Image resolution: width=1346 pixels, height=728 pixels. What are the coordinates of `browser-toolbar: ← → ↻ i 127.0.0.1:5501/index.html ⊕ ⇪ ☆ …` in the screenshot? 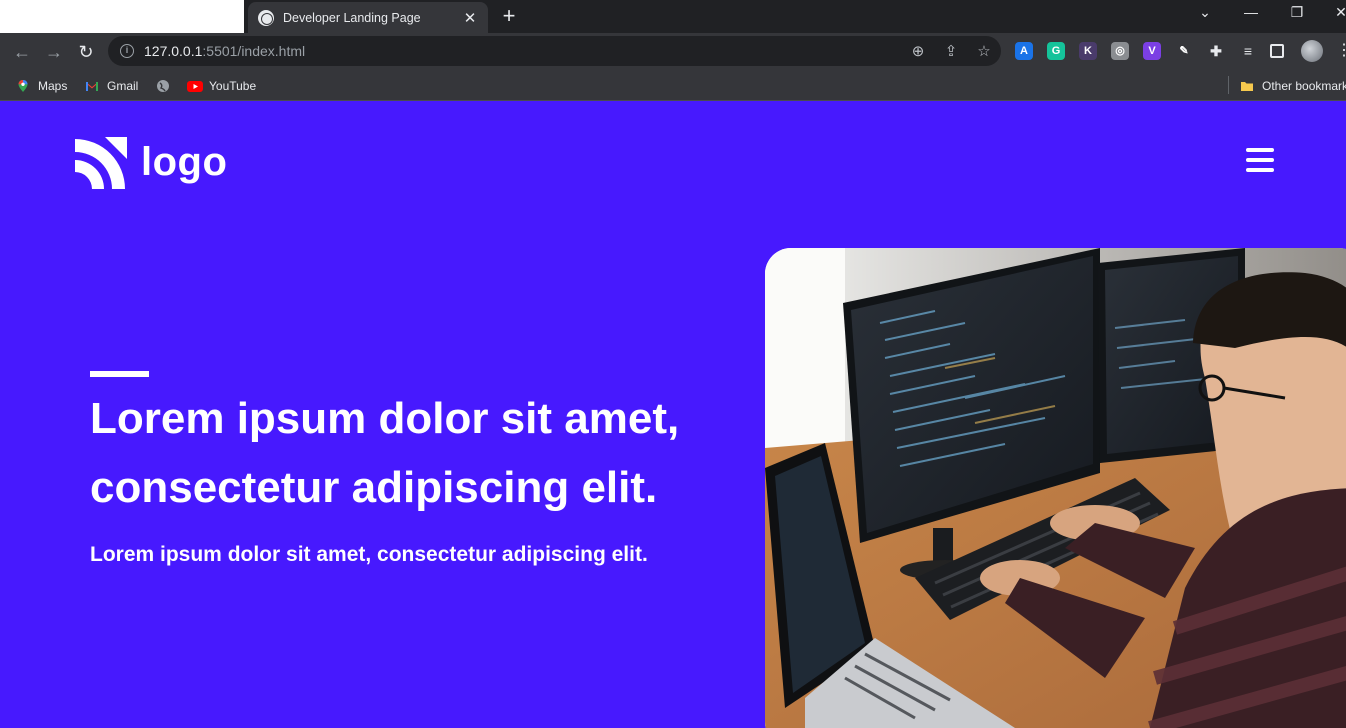 It's located at (673, 51).